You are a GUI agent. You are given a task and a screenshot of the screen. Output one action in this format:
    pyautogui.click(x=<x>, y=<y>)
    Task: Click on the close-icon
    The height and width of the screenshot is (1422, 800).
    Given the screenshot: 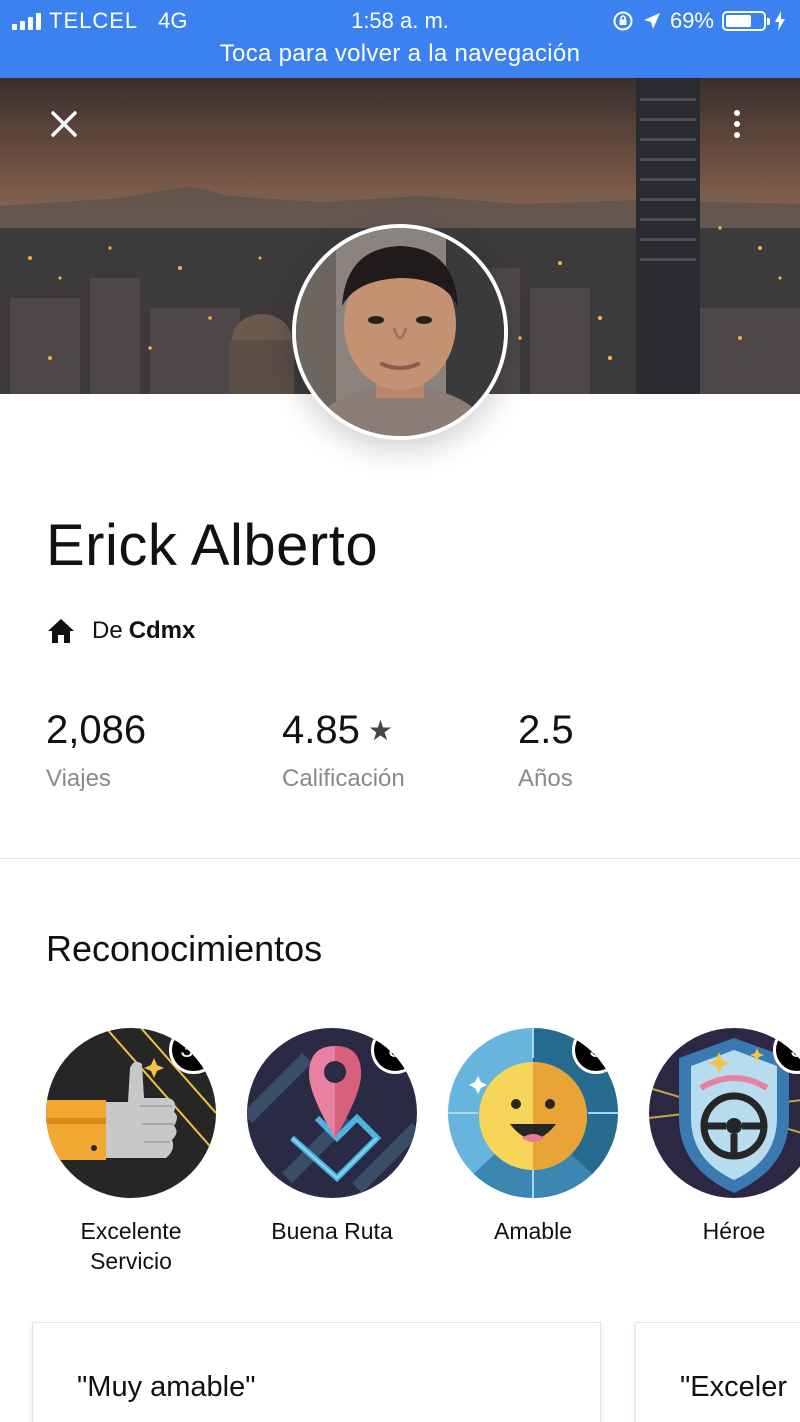 What is the action you would take?
    pyautogui.click(x=64, y=124)
    